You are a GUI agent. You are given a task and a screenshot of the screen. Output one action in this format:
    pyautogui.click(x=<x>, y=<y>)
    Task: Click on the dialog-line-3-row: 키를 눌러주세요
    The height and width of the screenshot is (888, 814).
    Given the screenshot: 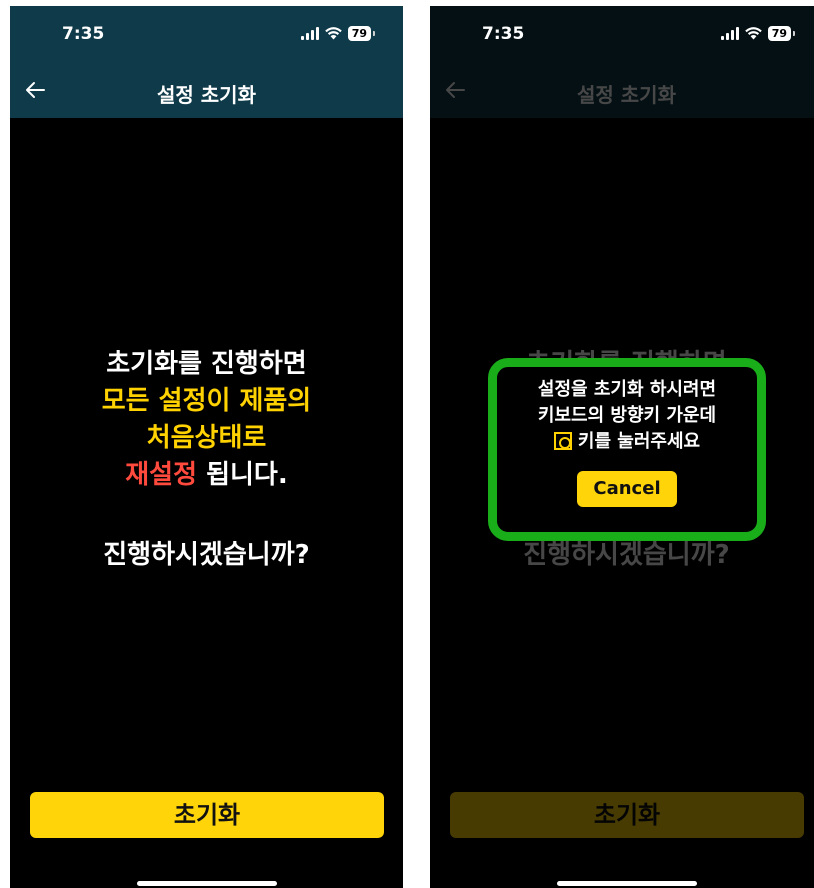 What is the action you would take?
    pyautogui.click(x=627, y=442)
    